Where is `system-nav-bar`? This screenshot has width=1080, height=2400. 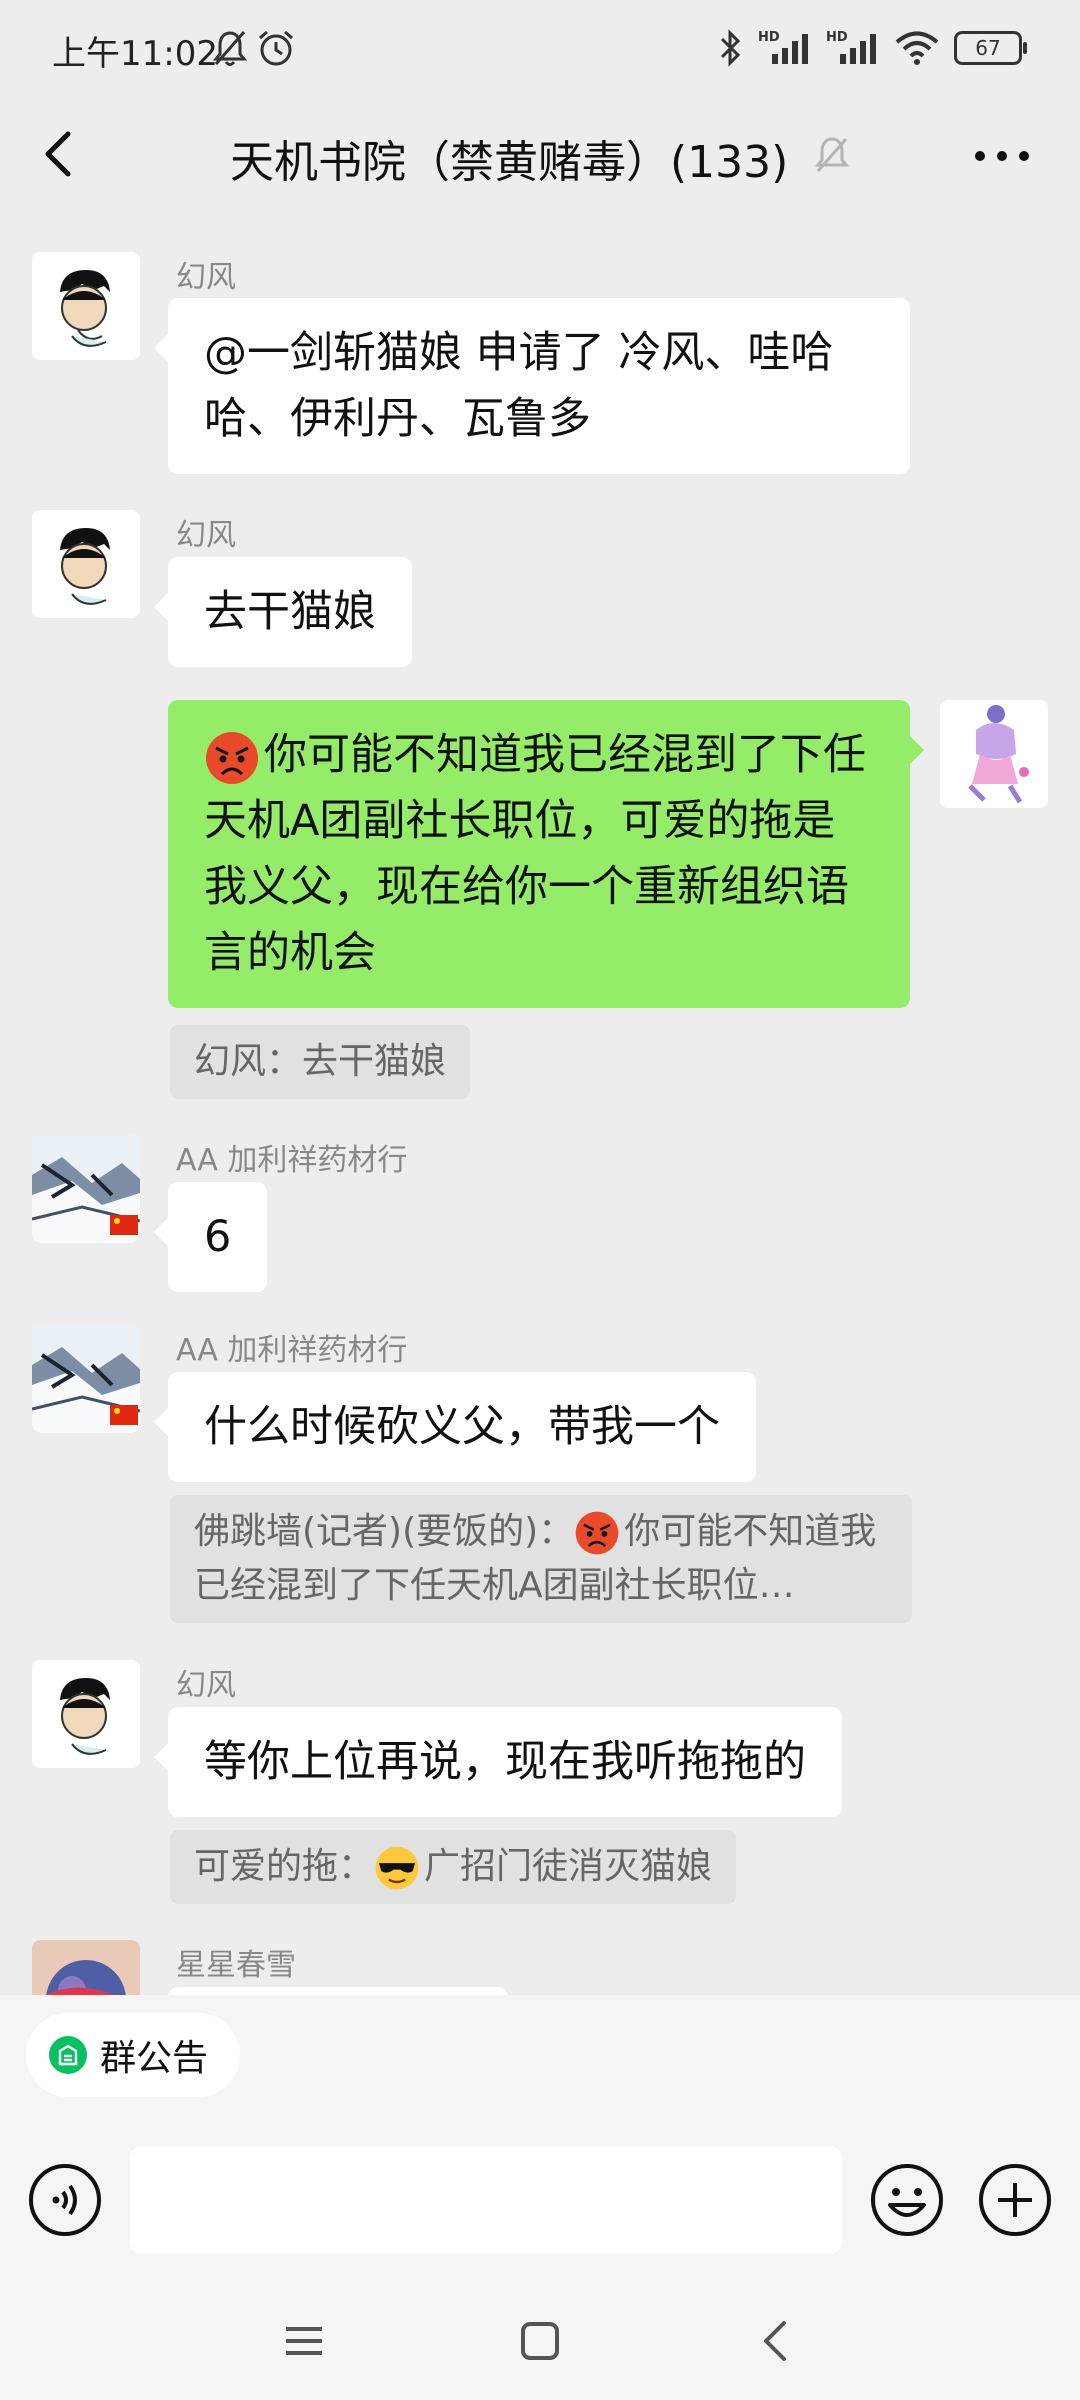
system-nav-bar is located at coordinates (540, 2342).